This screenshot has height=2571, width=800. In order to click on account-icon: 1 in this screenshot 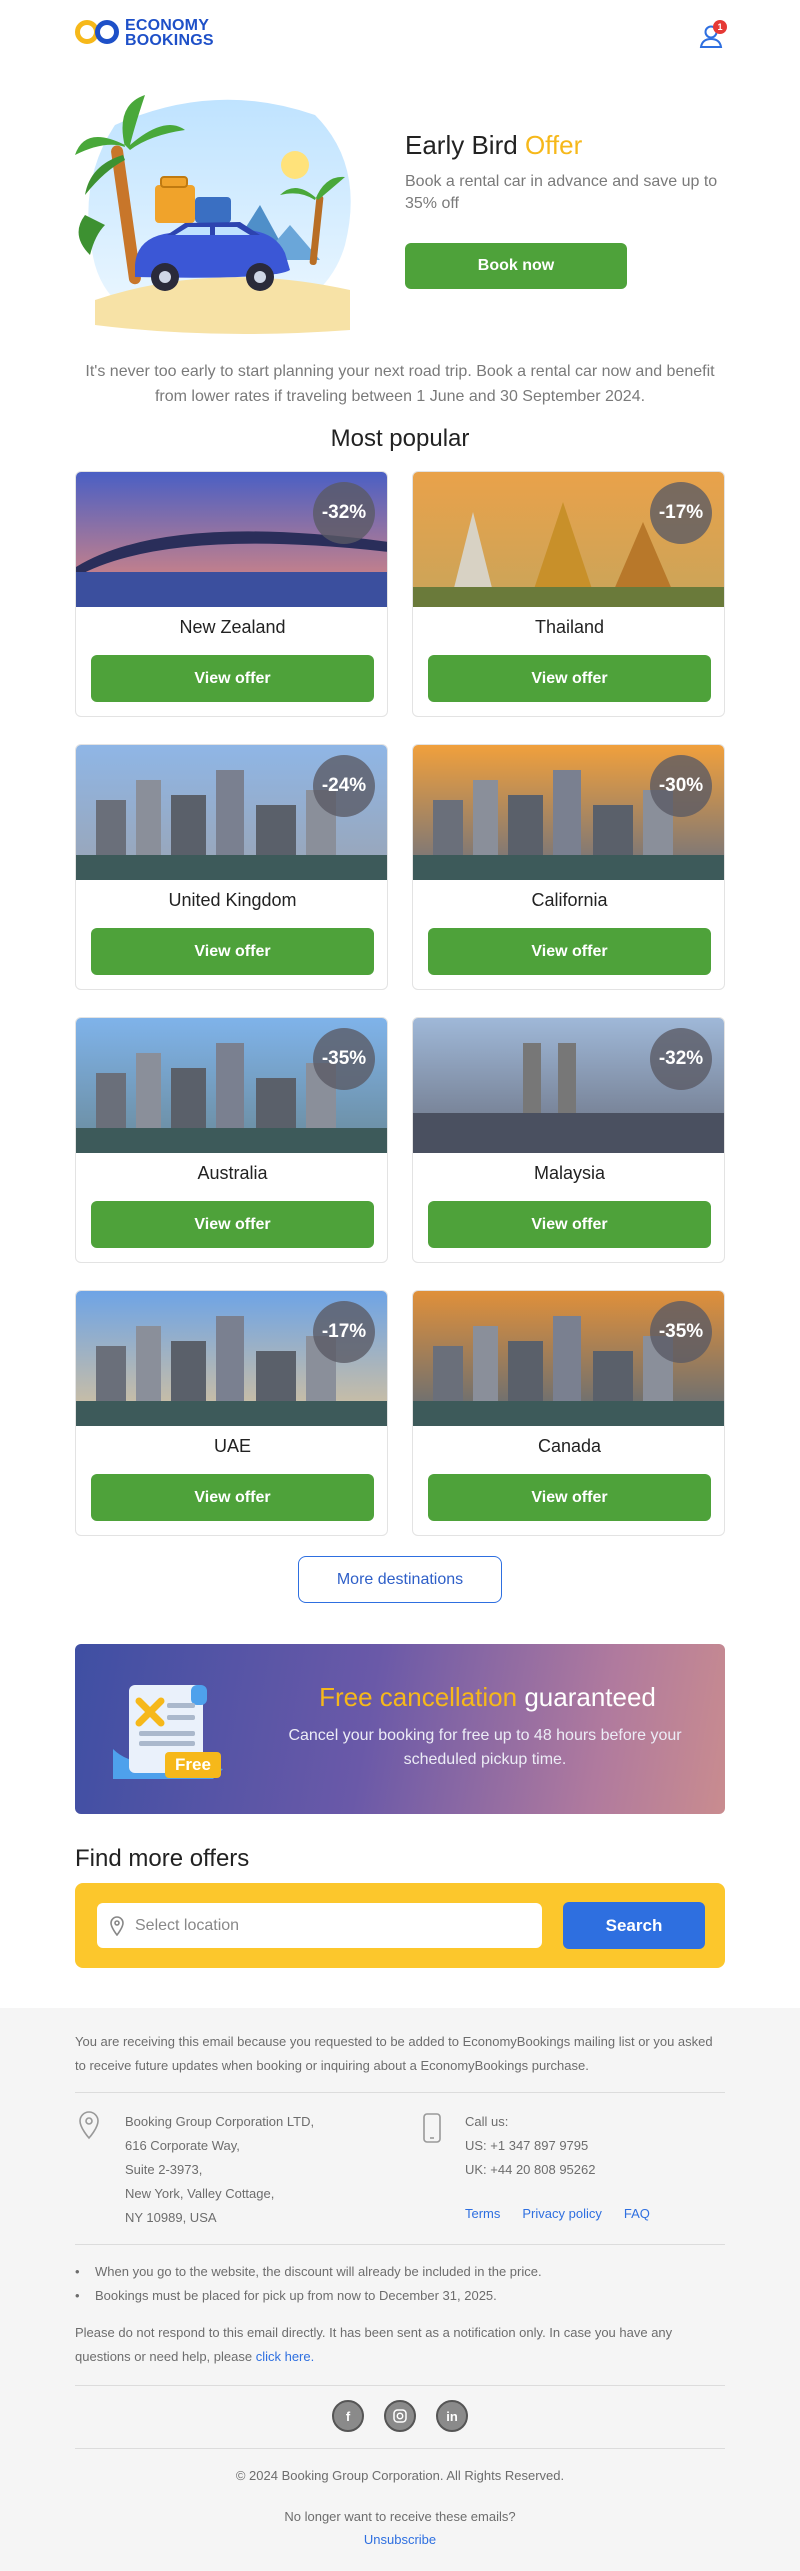, I will do `click(712, 35)`.